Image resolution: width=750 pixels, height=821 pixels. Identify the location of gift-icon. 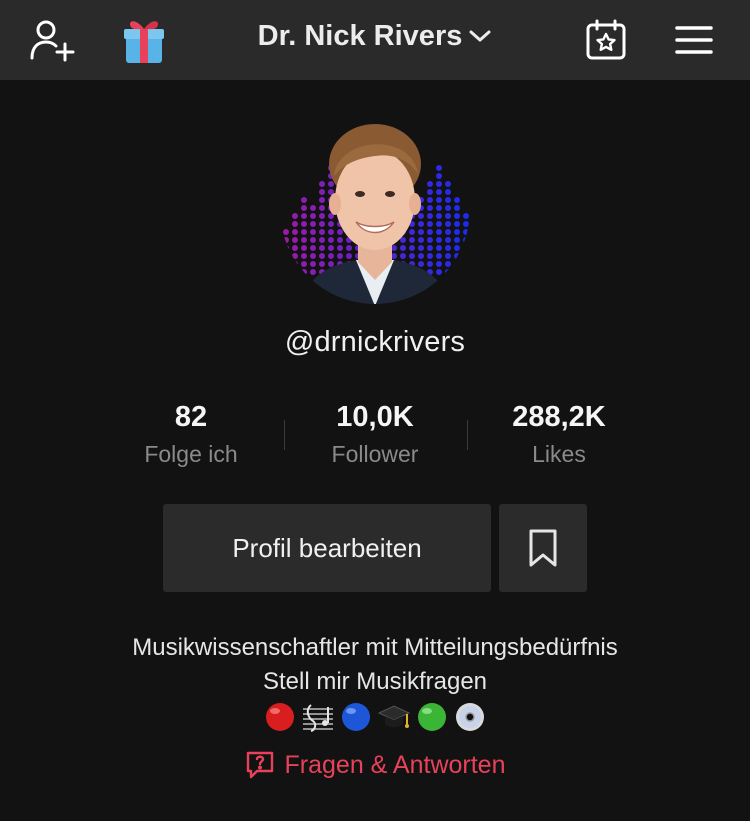
(144, 40).